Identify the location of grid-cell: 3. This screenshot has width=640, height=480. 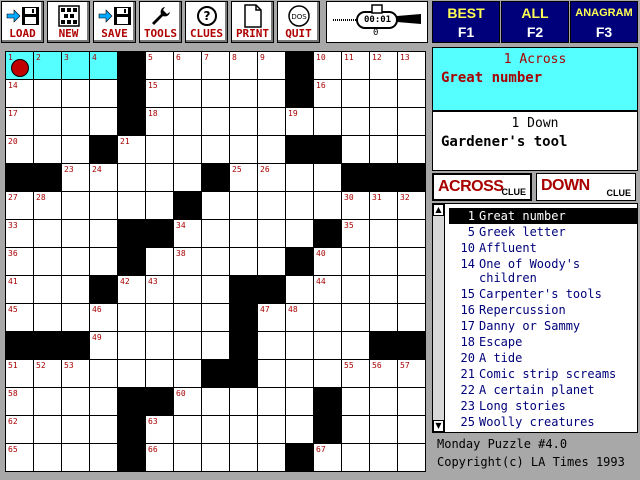
(76, 66).